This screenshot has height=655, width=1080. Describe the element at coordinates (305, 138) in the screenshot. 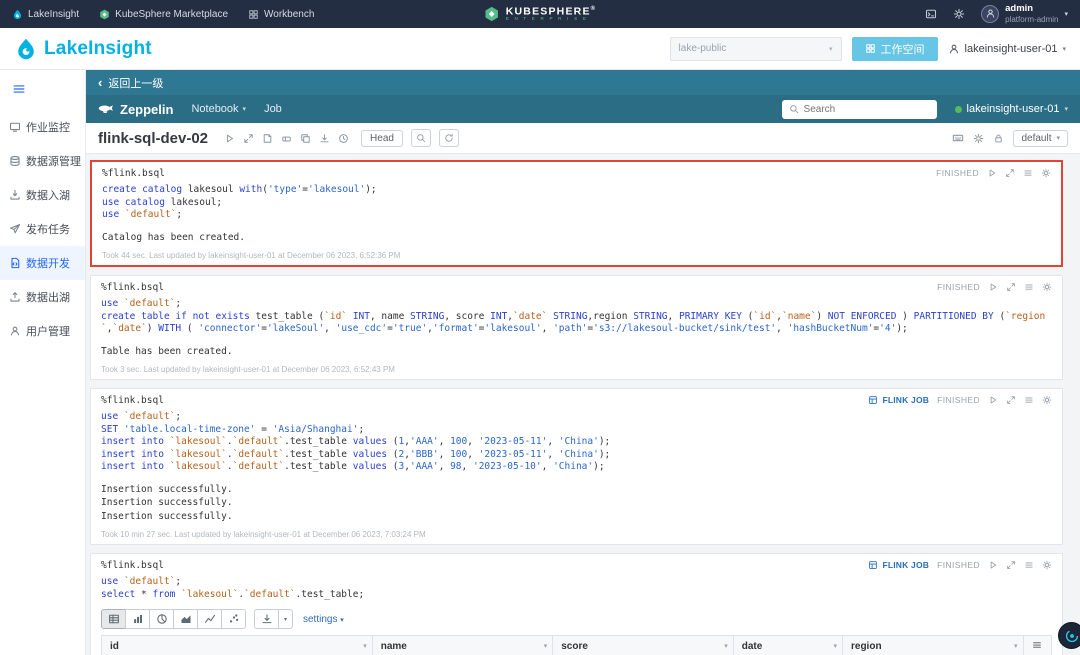

I see `clone-note-icon` at that location.